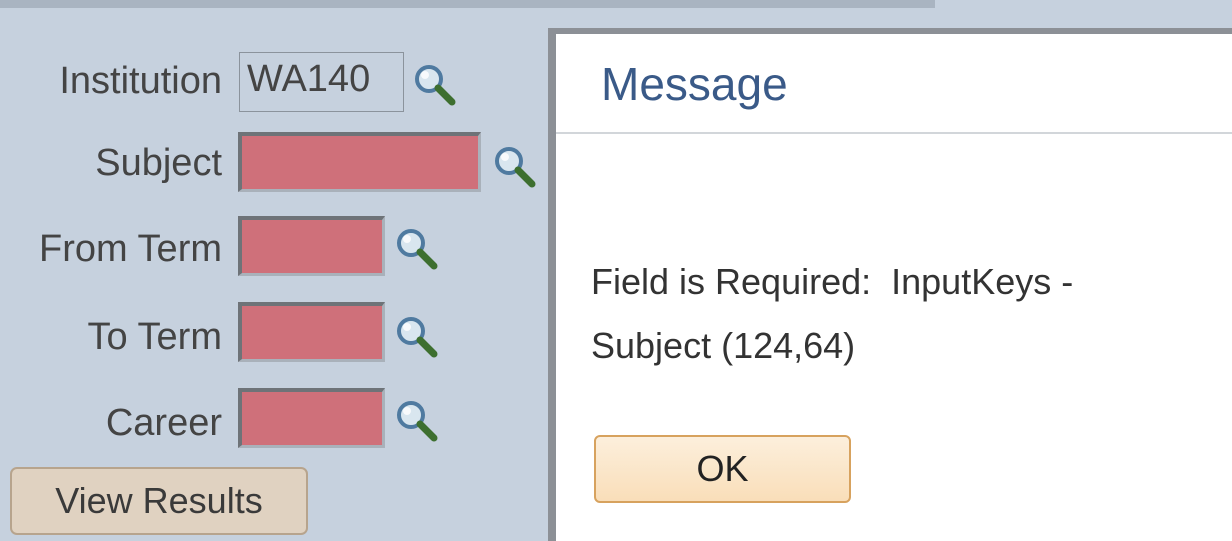 The height and width of the screenshot is (541, 1232). What do you see at coordinates (722, 469) in the screenshot?
I see `ok-button: OK` at bounding box center [722, 469].